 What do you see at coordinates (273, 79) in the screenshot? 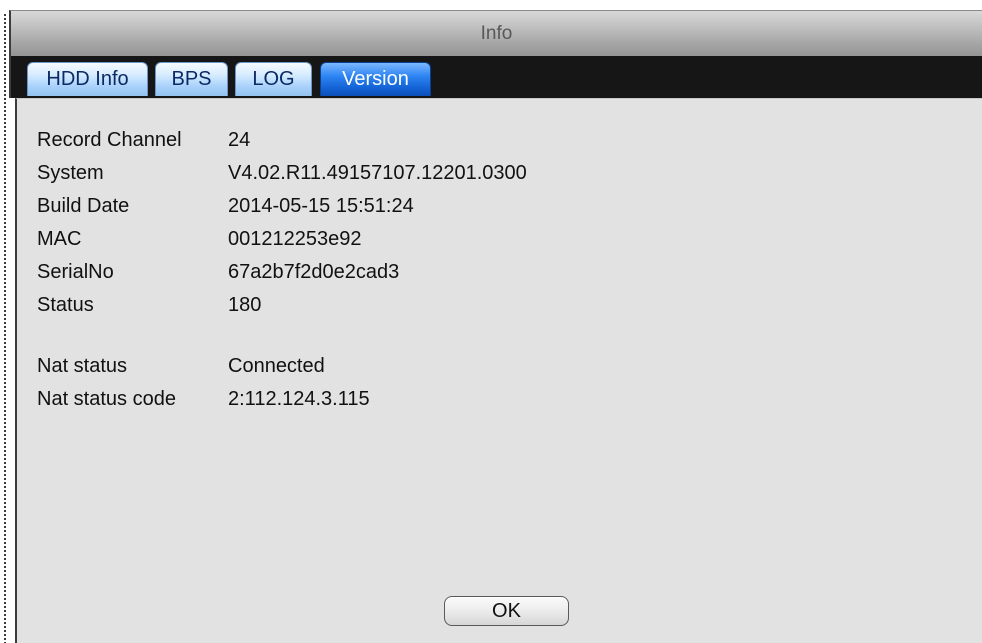
I see `tab-log: LOG` at bounding box center [273, 79].